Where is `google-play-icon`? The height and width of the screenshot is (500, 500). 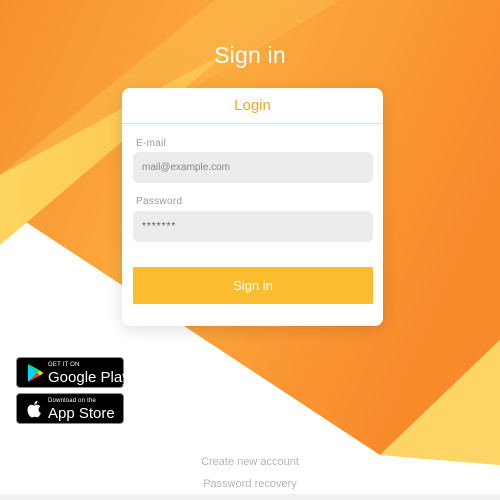 google-play-icon is located at coordinates (36, 373).